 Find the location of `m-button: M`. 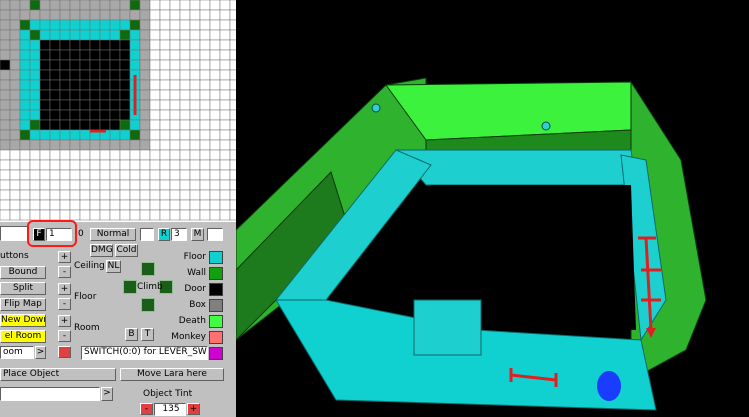

m-button: M is located at coordinates (197, 234).